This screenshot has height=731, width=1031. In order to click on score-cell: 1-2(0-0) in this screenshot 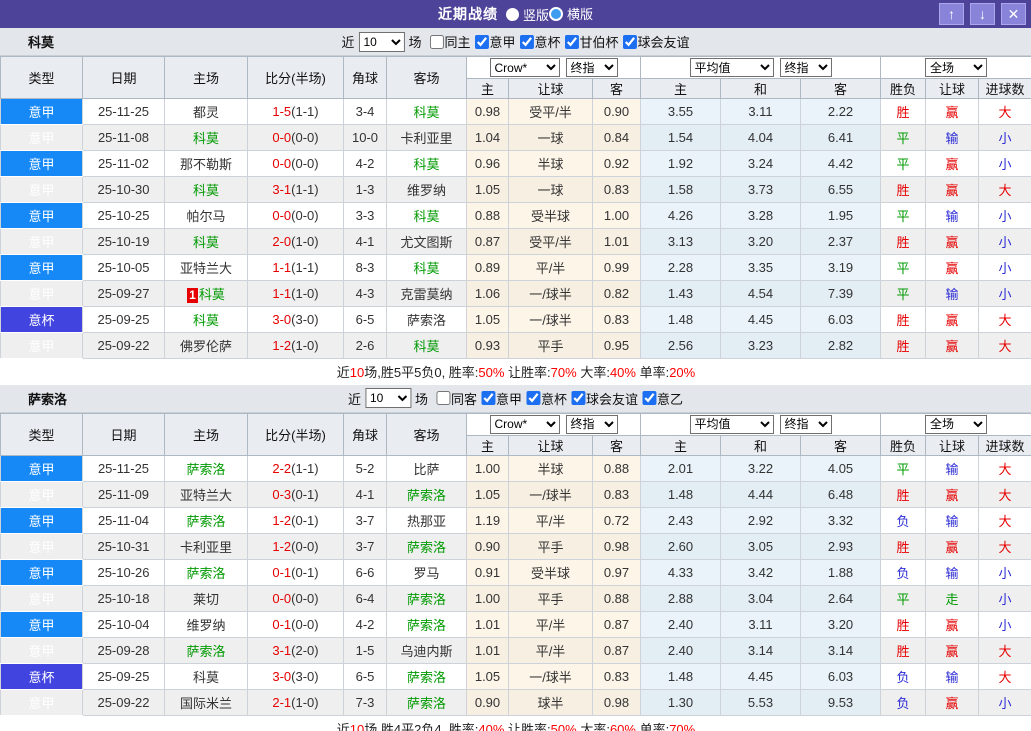, I will do `click(295, 546)`.